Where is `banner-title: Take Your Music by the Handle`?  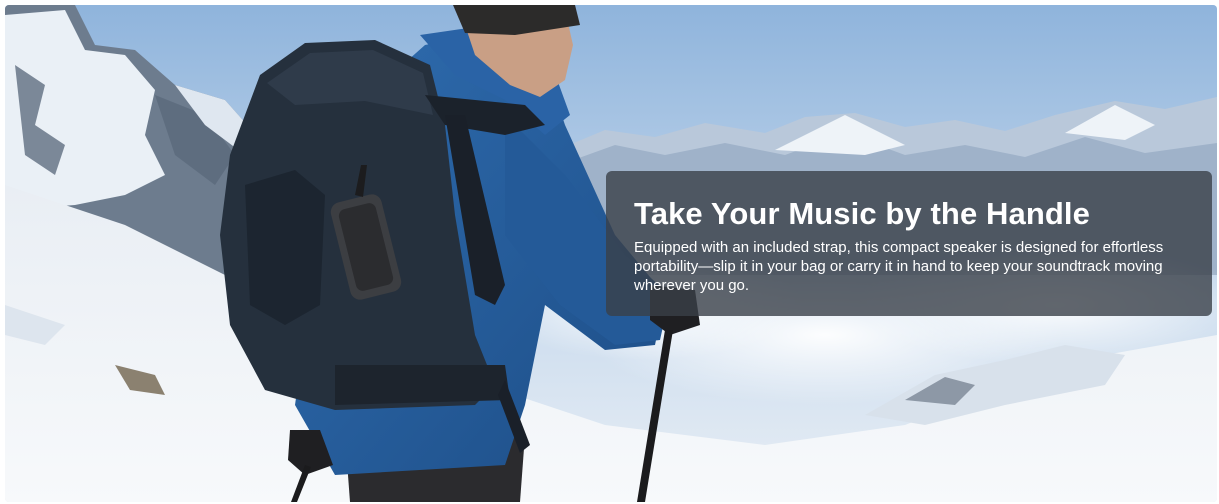
banner-title: Take Your Music by the Handle is located at coordinates (862, 213).